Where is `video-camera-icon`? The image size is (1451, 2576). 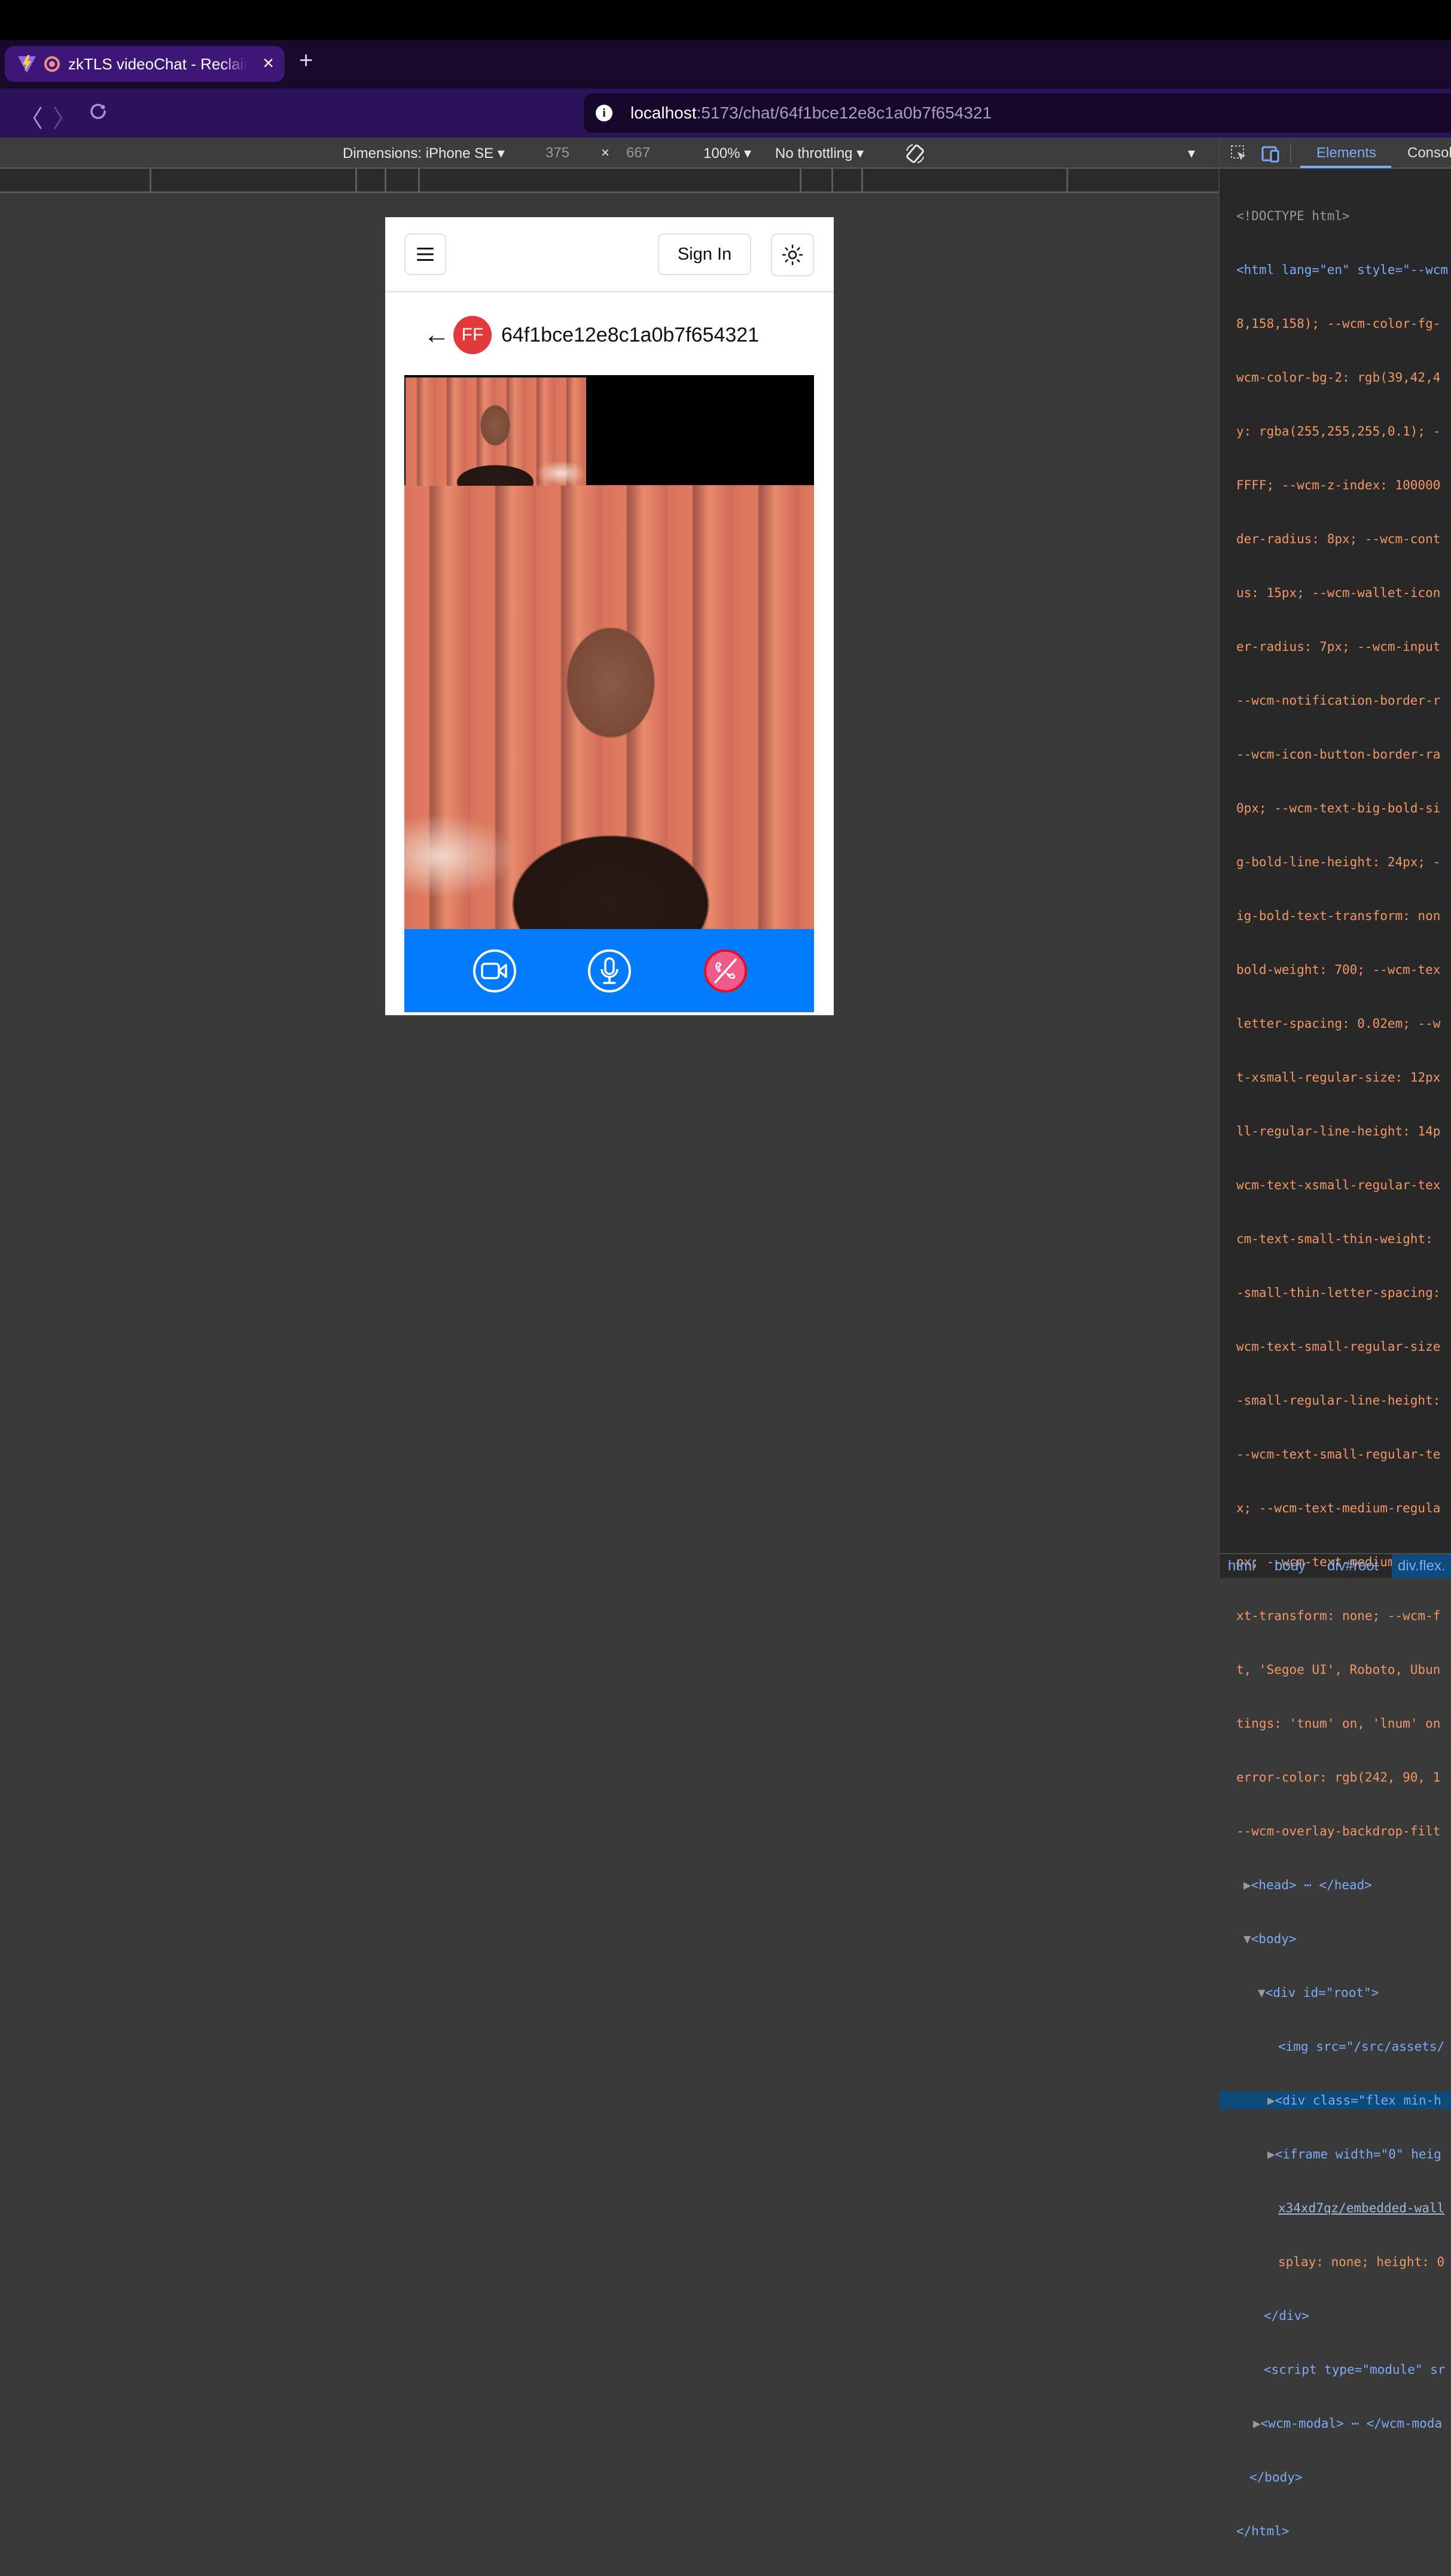
video-camera-icon is located at coordinates (494, 971).